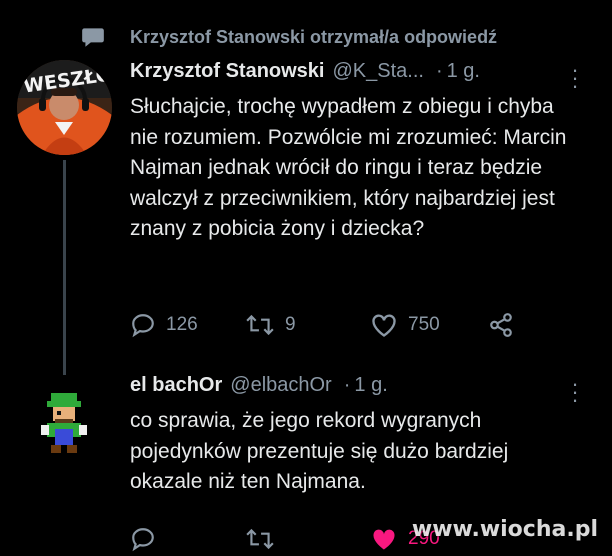 The height and width of the screenshot is (556, 612). I want to click on reply-context: Krzysztof Stanowski otrzymał/a odpowiedź, so click(290, 37).